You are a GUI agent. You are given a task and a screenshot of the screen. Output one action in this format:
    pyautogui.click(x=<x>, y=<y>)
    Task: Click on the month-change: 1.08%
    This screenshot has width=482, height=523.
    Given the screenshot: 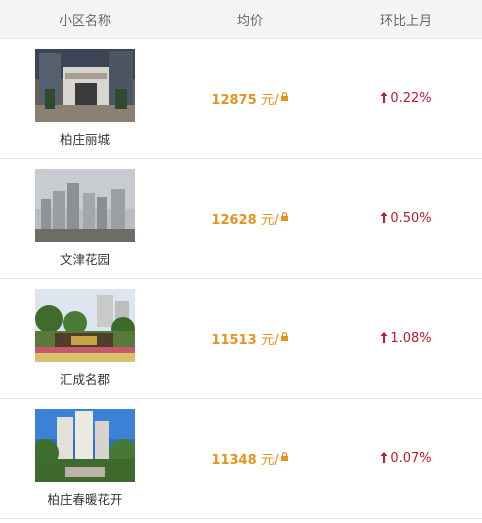 What is the action you would take?
    pyautogui.click(x=406, y=338)
    